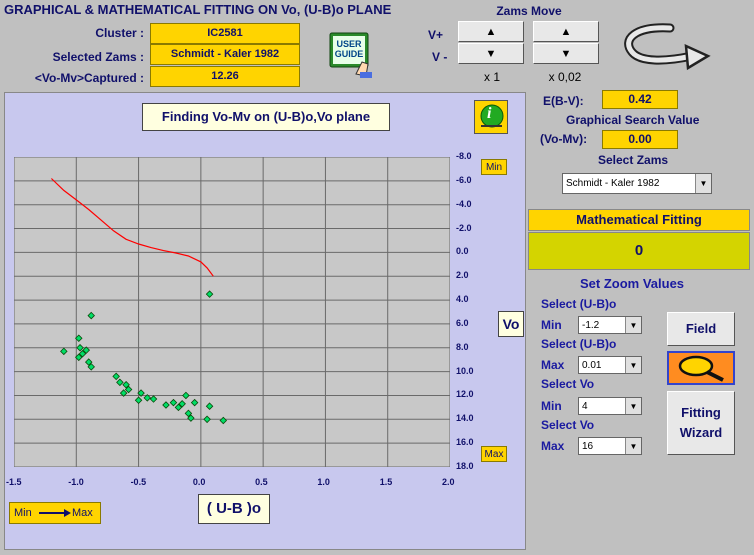  Describe the element at coordinates (640, 139) in the screenshot. I see `vomv-search-value: 0.00` at that location.